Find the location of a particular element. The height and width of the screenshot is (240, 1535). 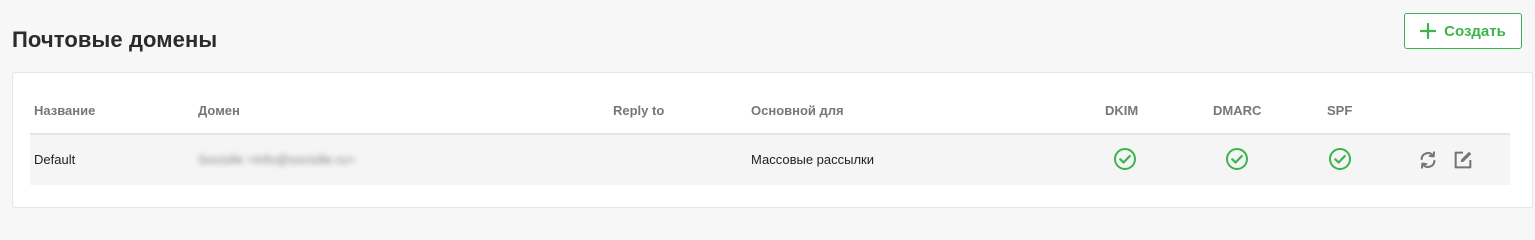

column-header-dmarc: DMARC is located at coordinates (1237, 110).